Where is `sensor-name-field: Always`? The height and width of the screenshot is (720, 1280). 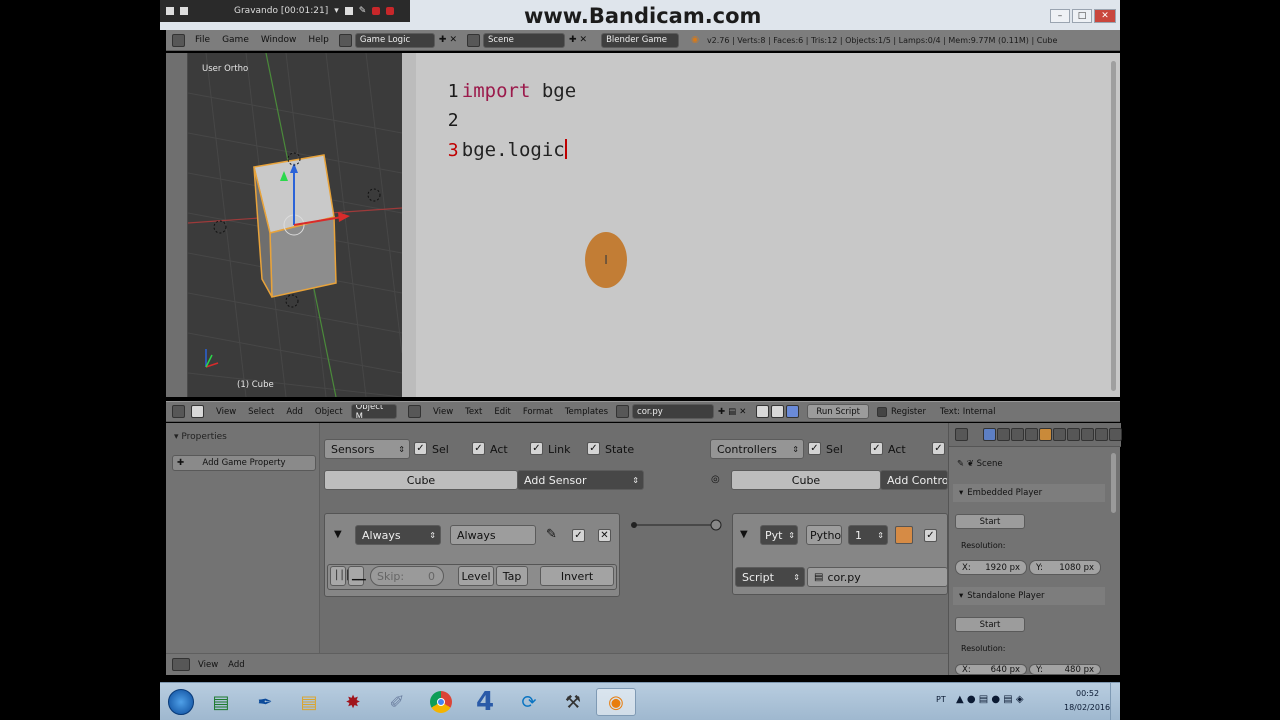
sensor-name-field: Always is located at coordinates (493, 535).